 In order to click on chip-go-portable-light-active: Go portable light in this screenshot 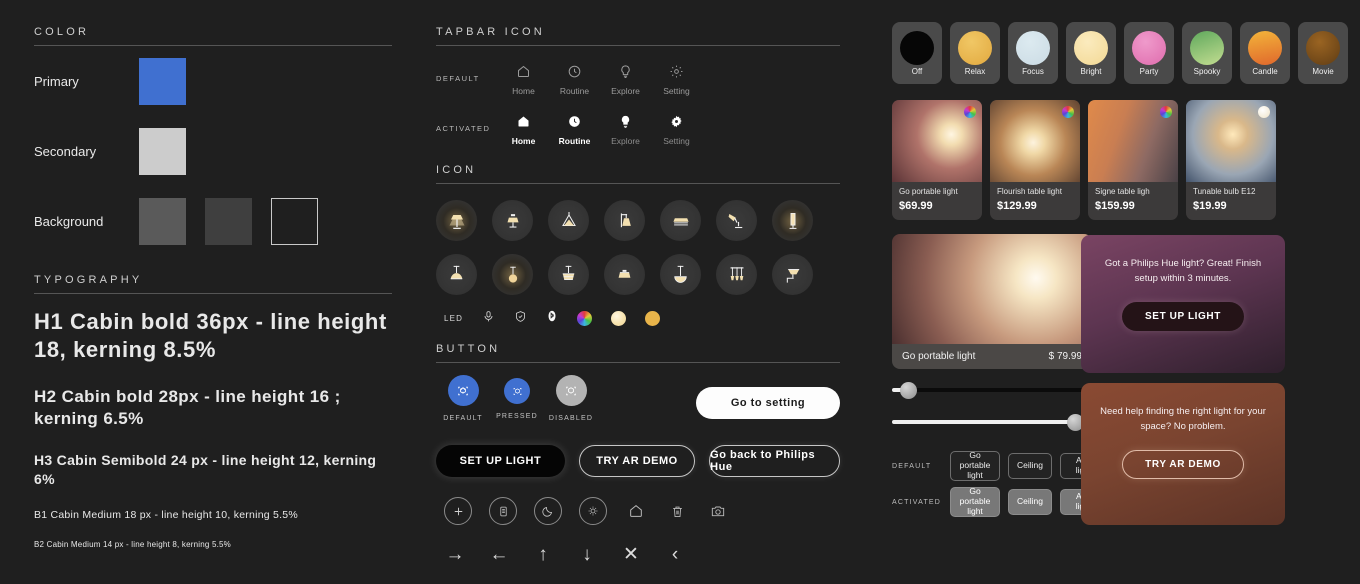, I will do `click(975, 501)`.